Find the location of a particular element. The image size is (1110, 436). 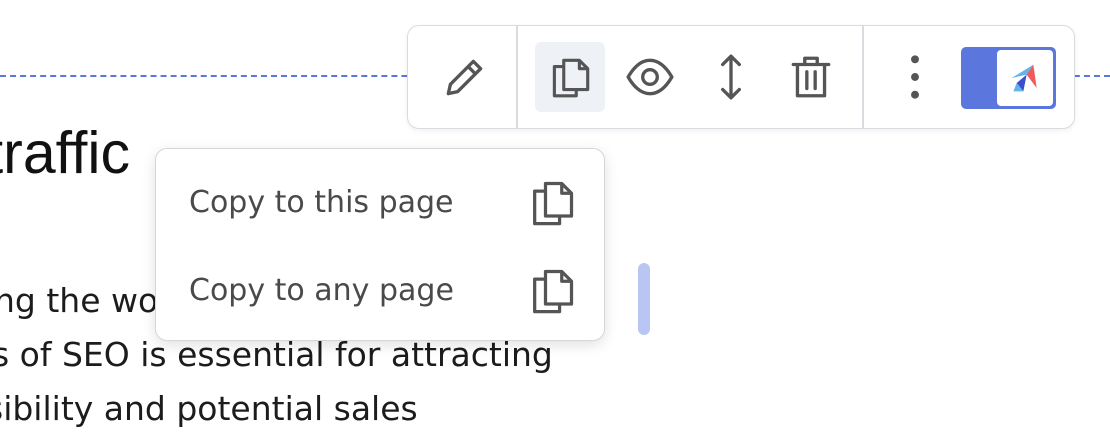

edit-button is located at coordinates (465, 77).